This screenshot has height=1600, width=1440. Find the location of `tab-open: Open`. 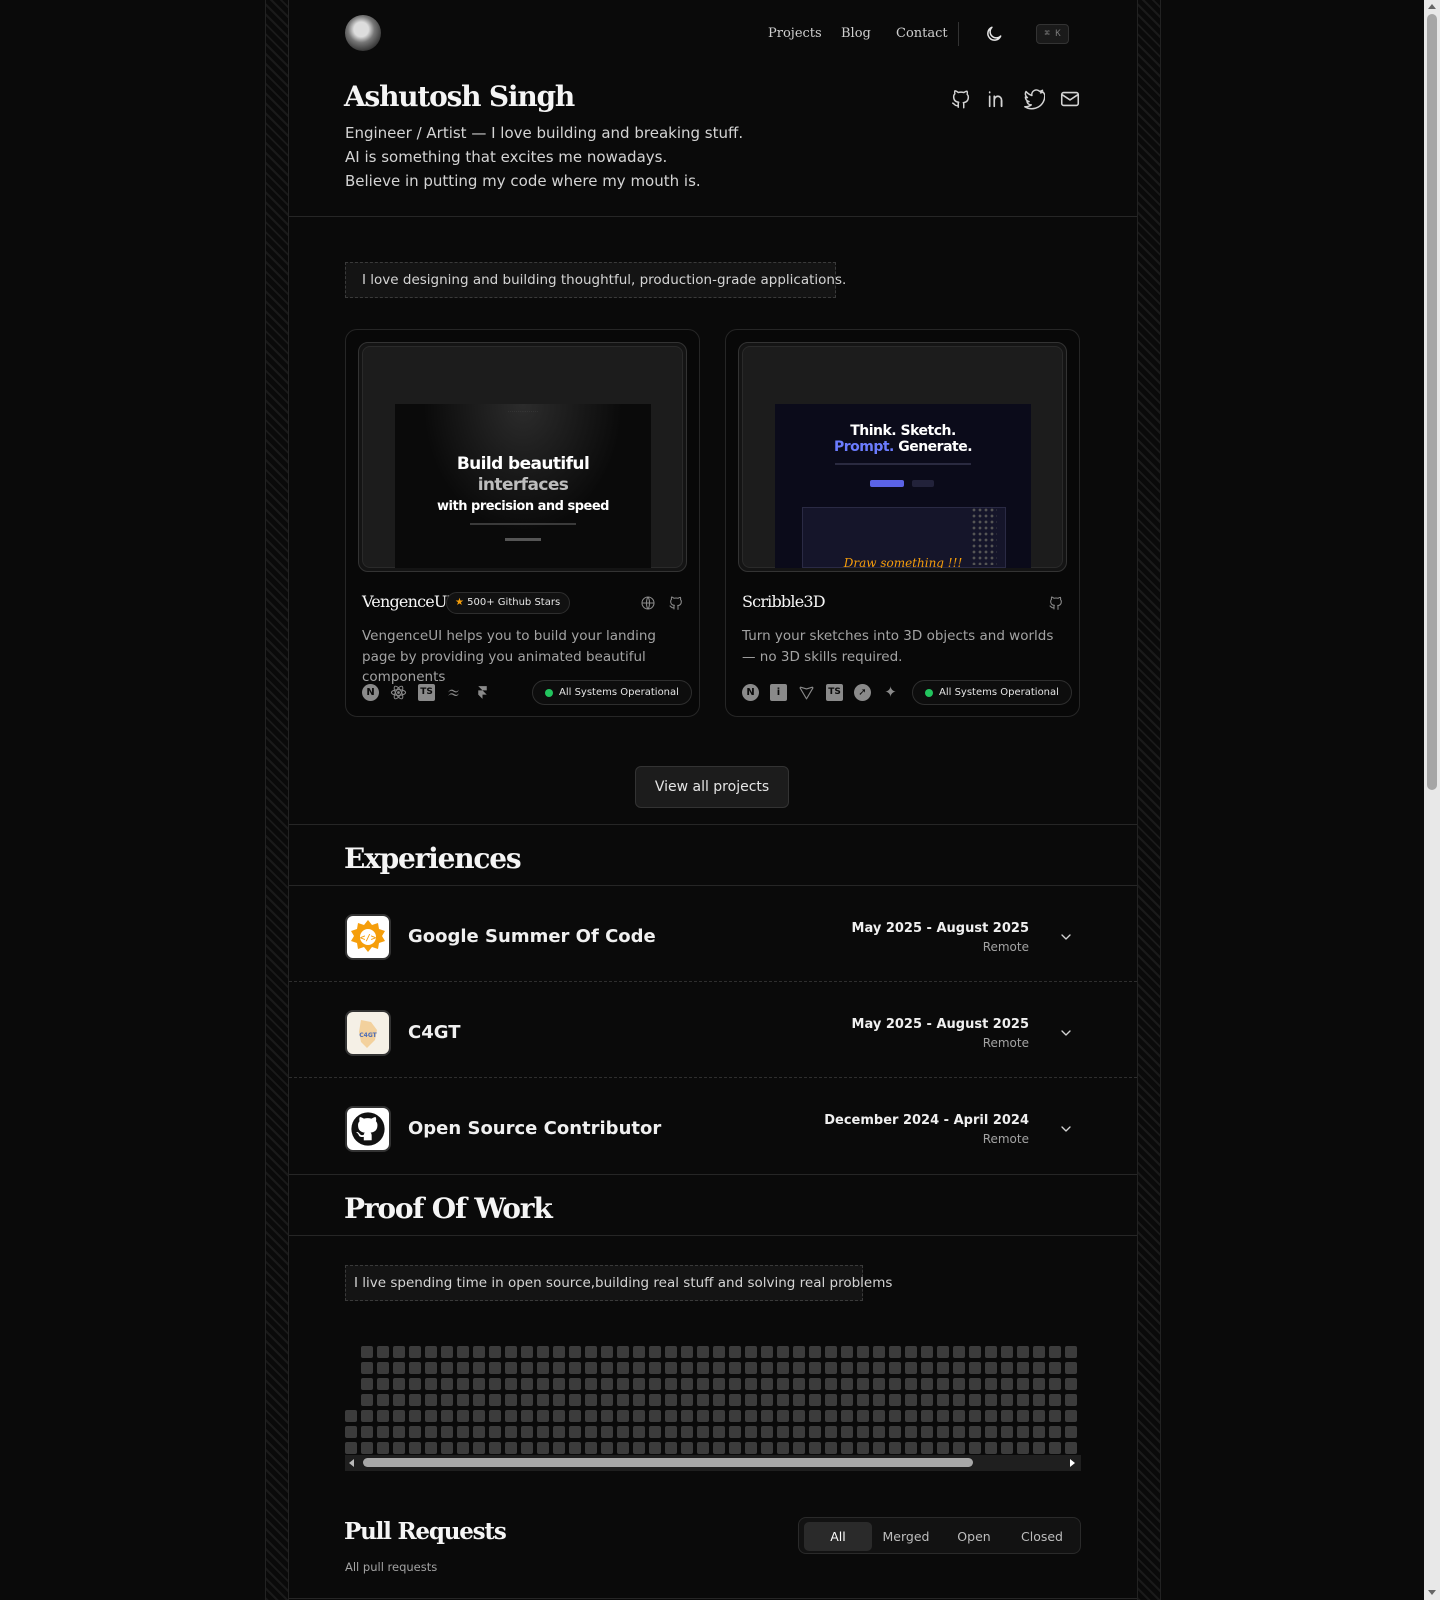

tab-open: Open is located at coordinates (974, 1536).